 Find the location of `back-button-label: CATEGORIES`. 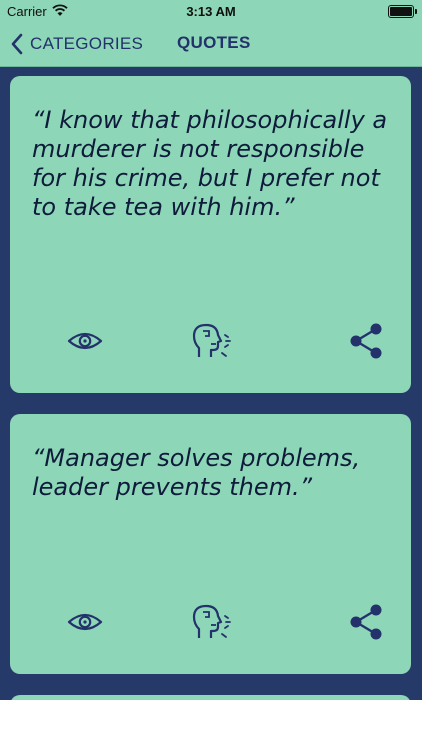

back-button-label: CATEGORIES is located at coordinates (87, 43).